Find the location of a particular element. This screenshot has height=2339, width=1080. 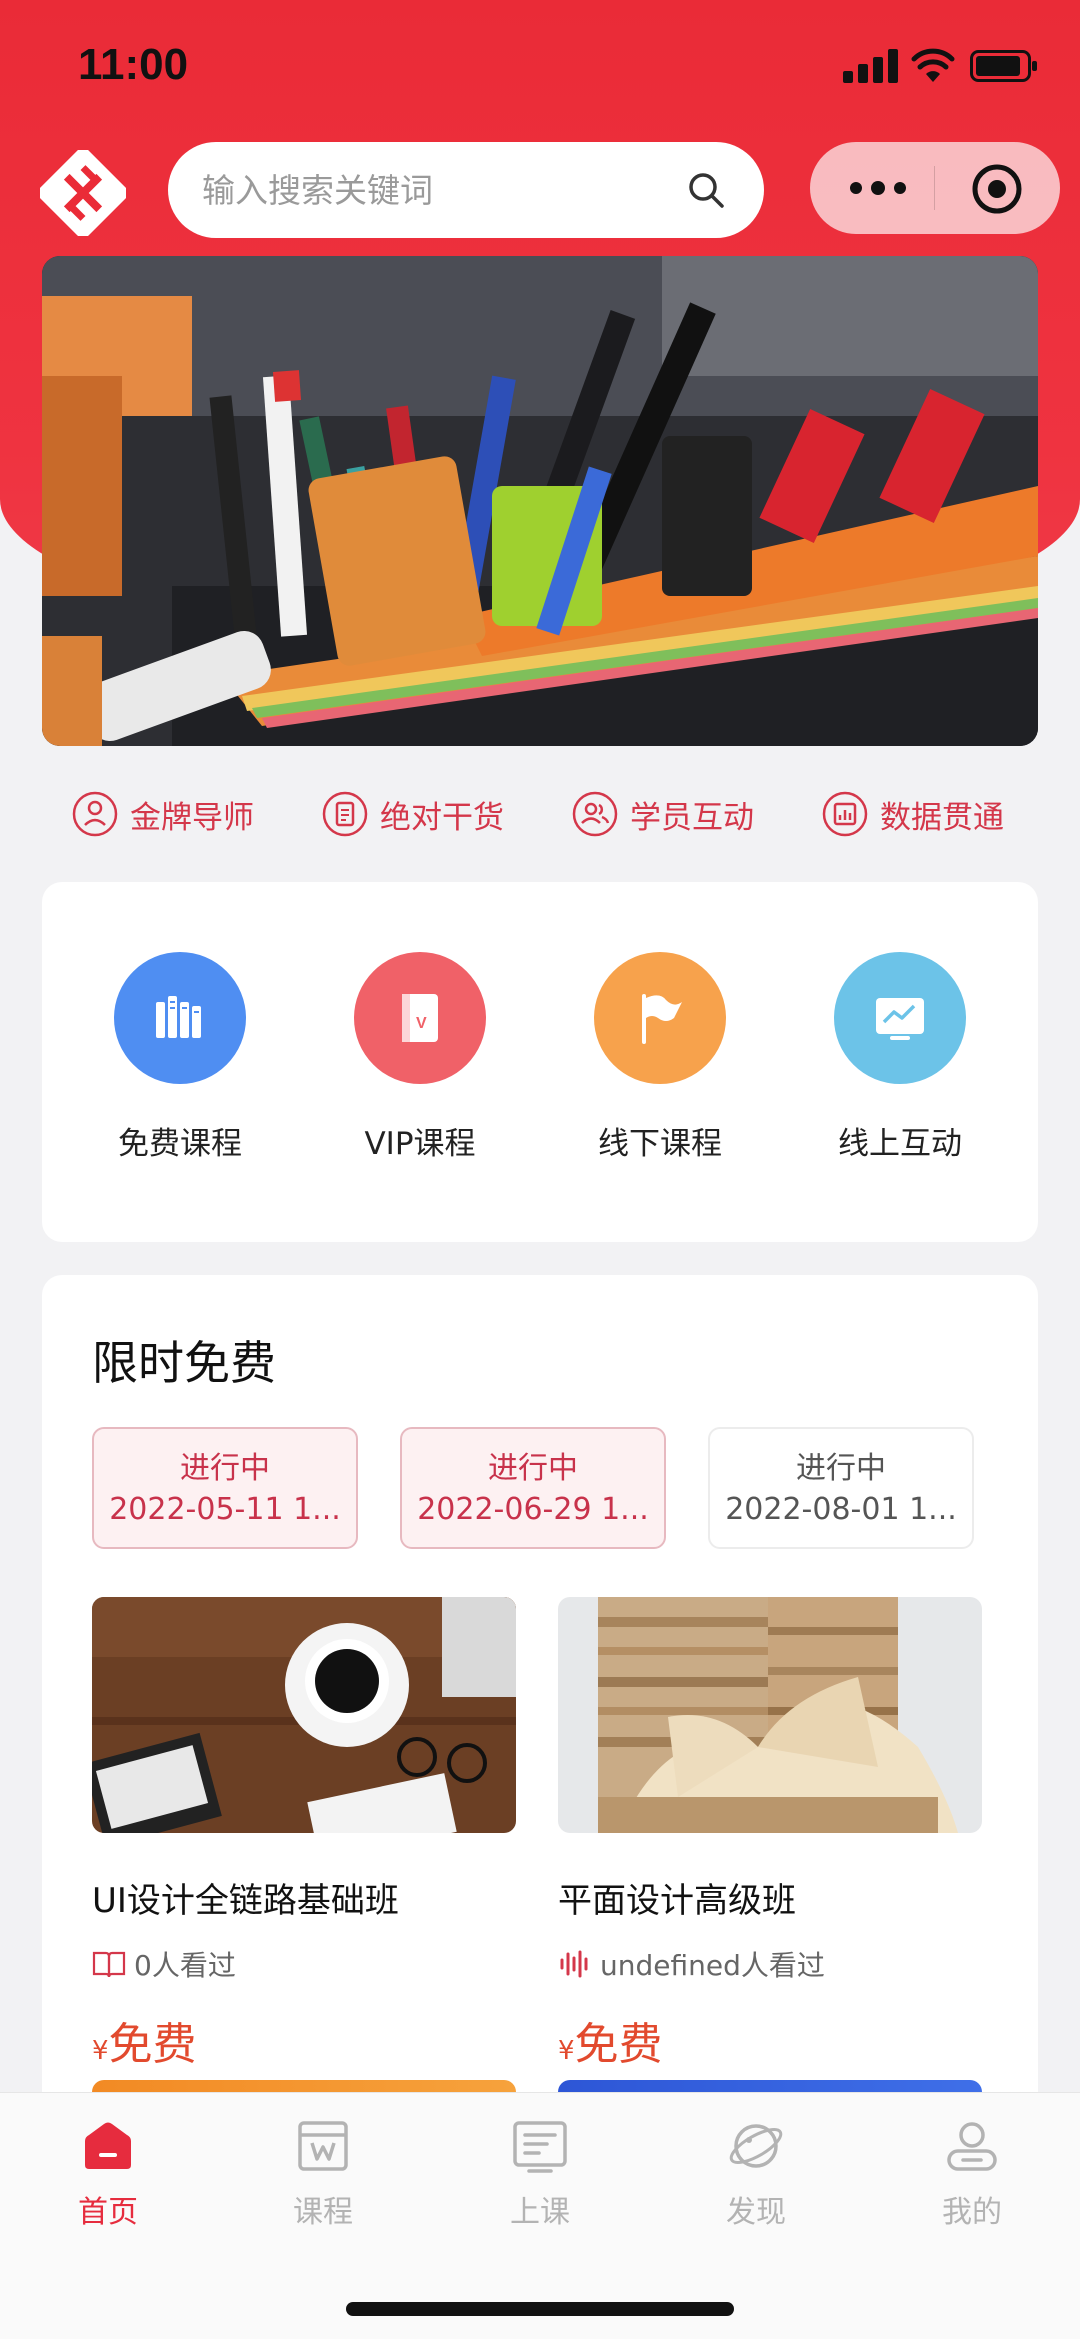

category-vip-course: V VIP课程 is located at coordinates (420, 1057).